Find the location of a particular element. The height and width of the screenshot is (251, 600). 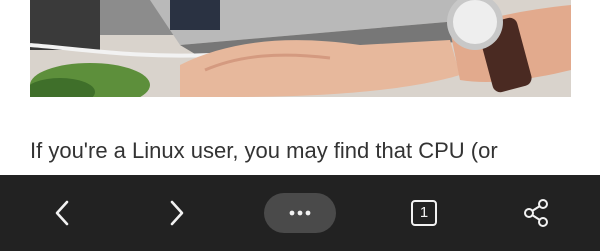

tab-count-icon: 1 is located at coordinates (424, 213).